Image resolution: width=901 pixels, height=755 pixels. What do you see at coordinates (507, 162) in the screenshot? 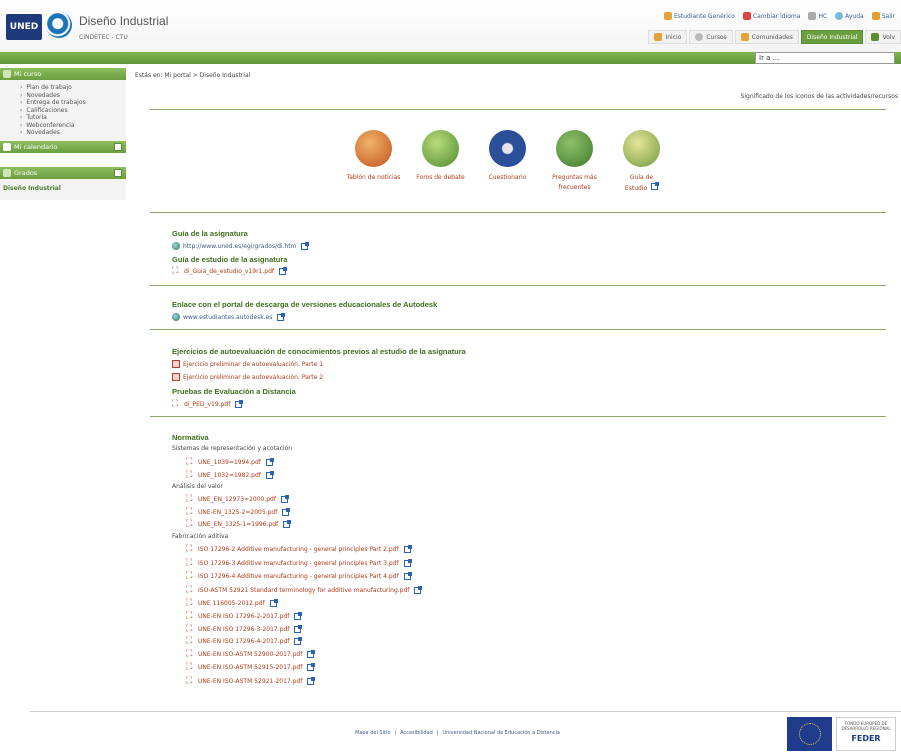
I see `tool-quiz: Cuestionario` at bounding box center [507, 162].